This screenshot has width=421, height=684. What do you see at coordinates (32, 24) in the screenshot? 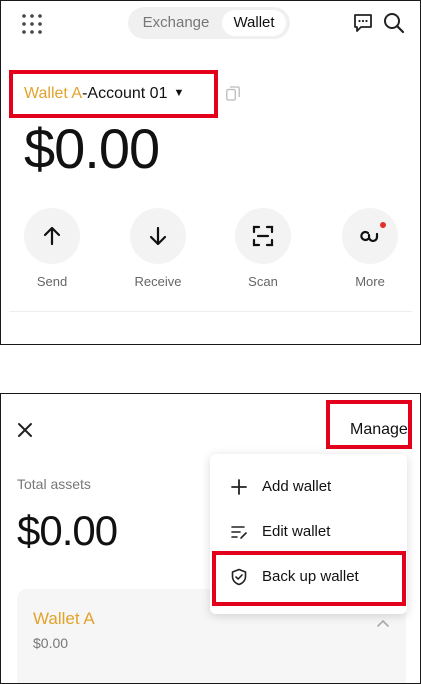
I see `app-grid-icon` at bounding box center [32, 24].